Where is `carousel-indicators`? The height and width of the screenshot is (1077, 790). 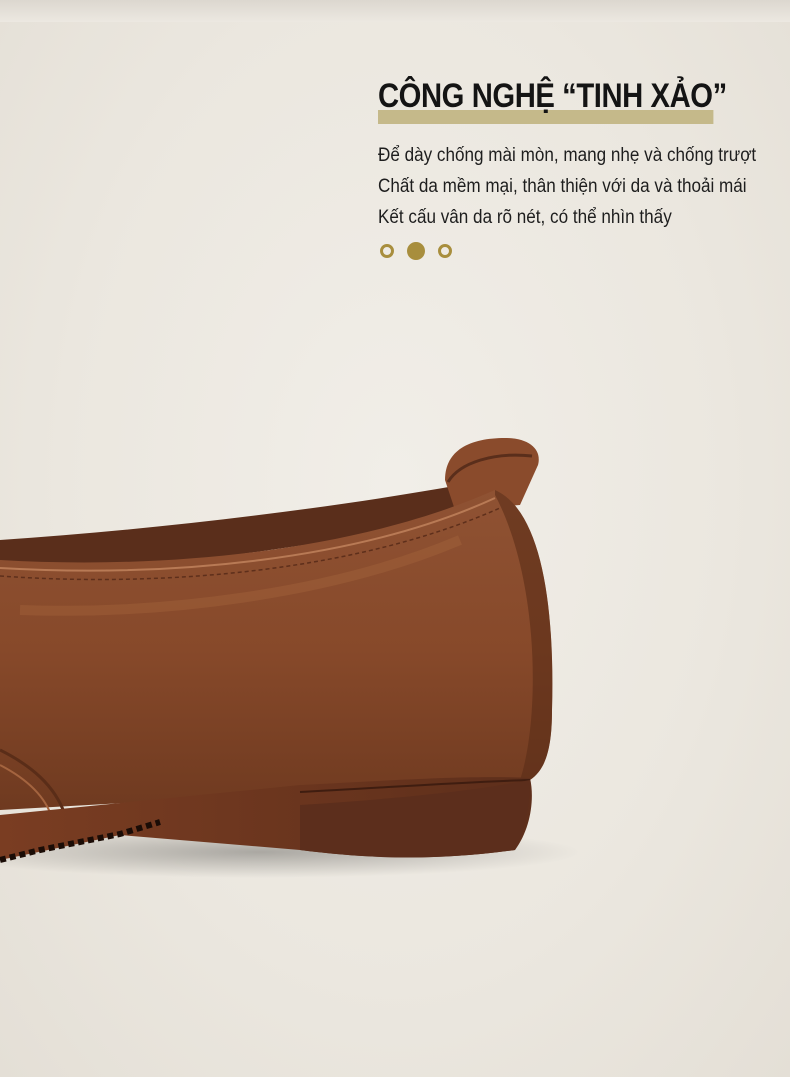 carousel-indicators is located at coordinates (579, 251).